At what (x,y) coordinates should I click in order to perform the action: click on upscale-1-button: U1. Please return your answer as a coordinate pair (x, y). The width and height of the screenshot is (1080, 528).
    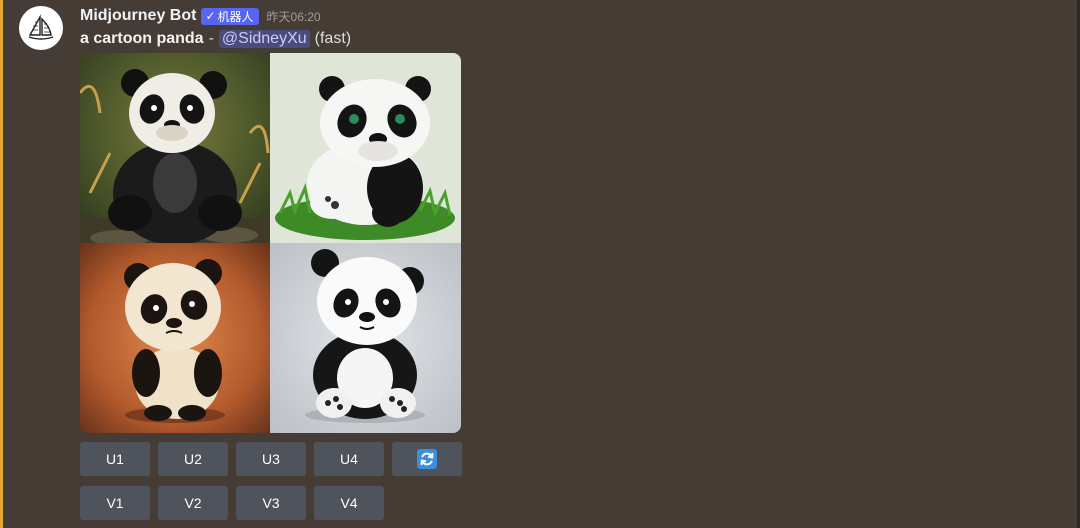
    Looking at the image, I should click on (115, 459).